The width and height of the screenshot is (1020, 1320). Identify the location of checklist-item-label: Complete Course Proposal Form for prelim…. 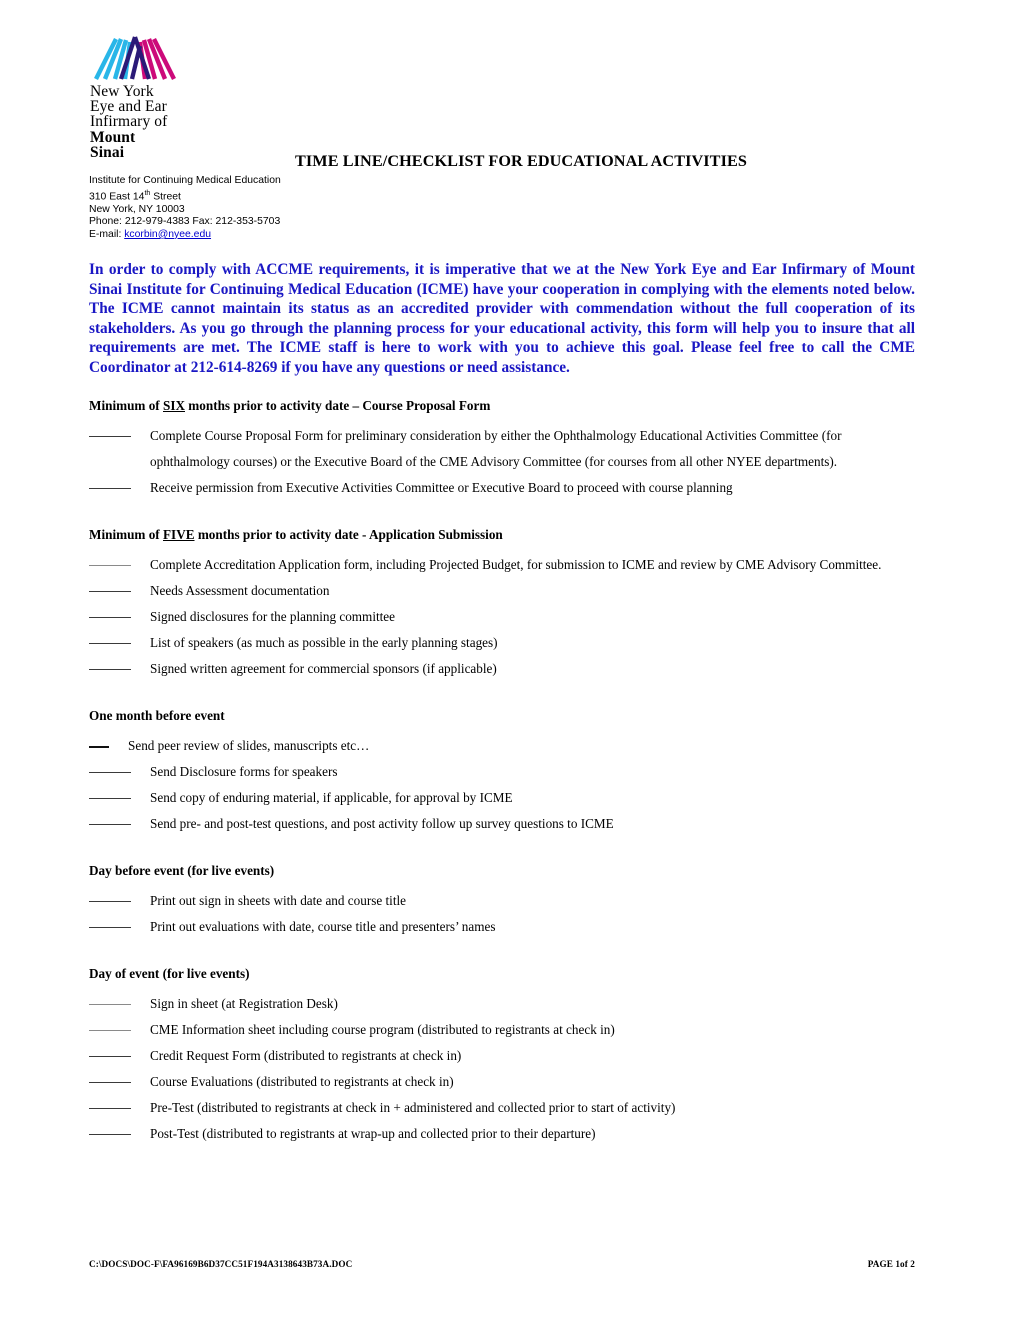
(496, 448).